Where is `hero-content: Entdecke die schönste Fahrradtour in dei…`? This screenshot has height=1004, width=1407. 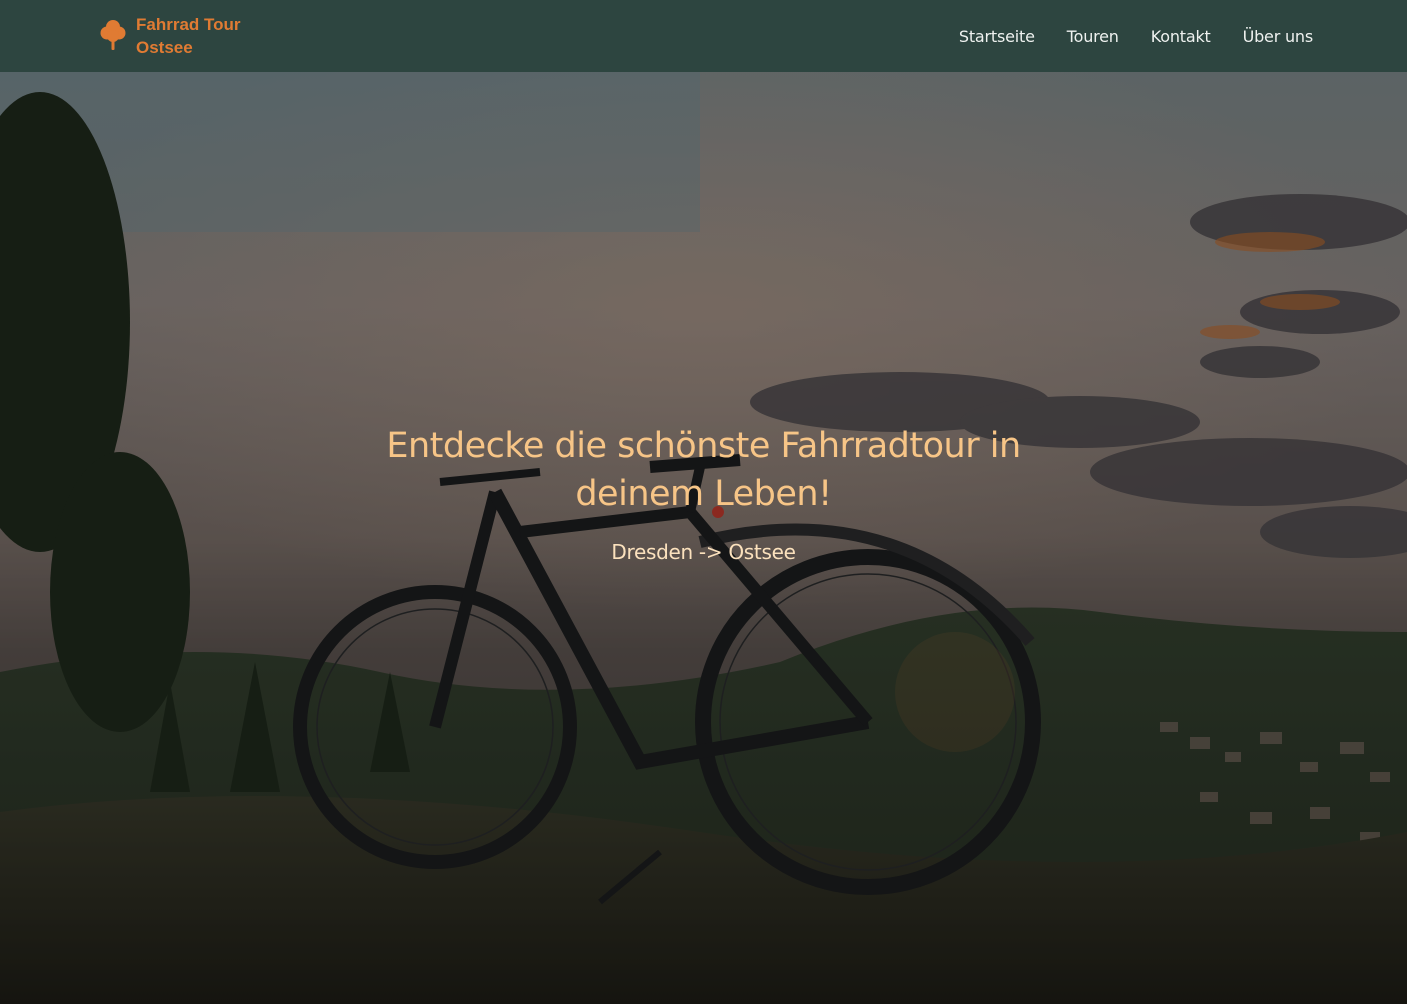 hero-content: Entdecke die schönste Fahrradtour in dei… is located at coordinates (703, 493).